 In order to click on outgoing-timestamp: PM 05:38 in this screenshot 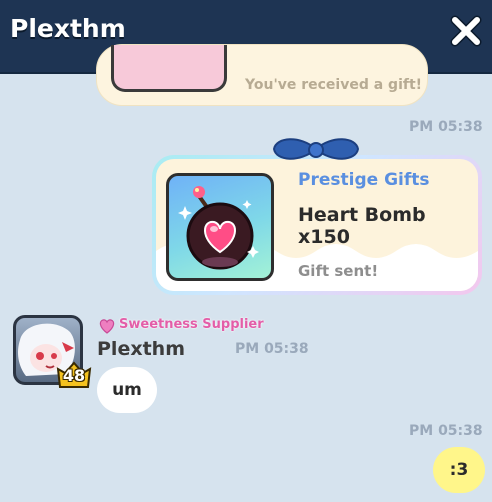, I will do `click(446, 431)`.